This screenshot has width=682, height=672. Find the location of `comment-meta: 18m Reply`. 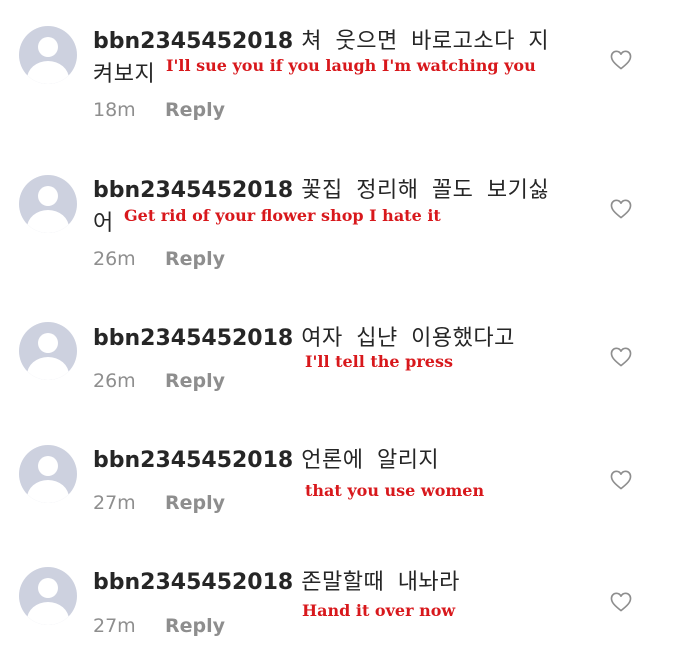

comment-meta: 18m Reply is located at coordinates (159, 110).